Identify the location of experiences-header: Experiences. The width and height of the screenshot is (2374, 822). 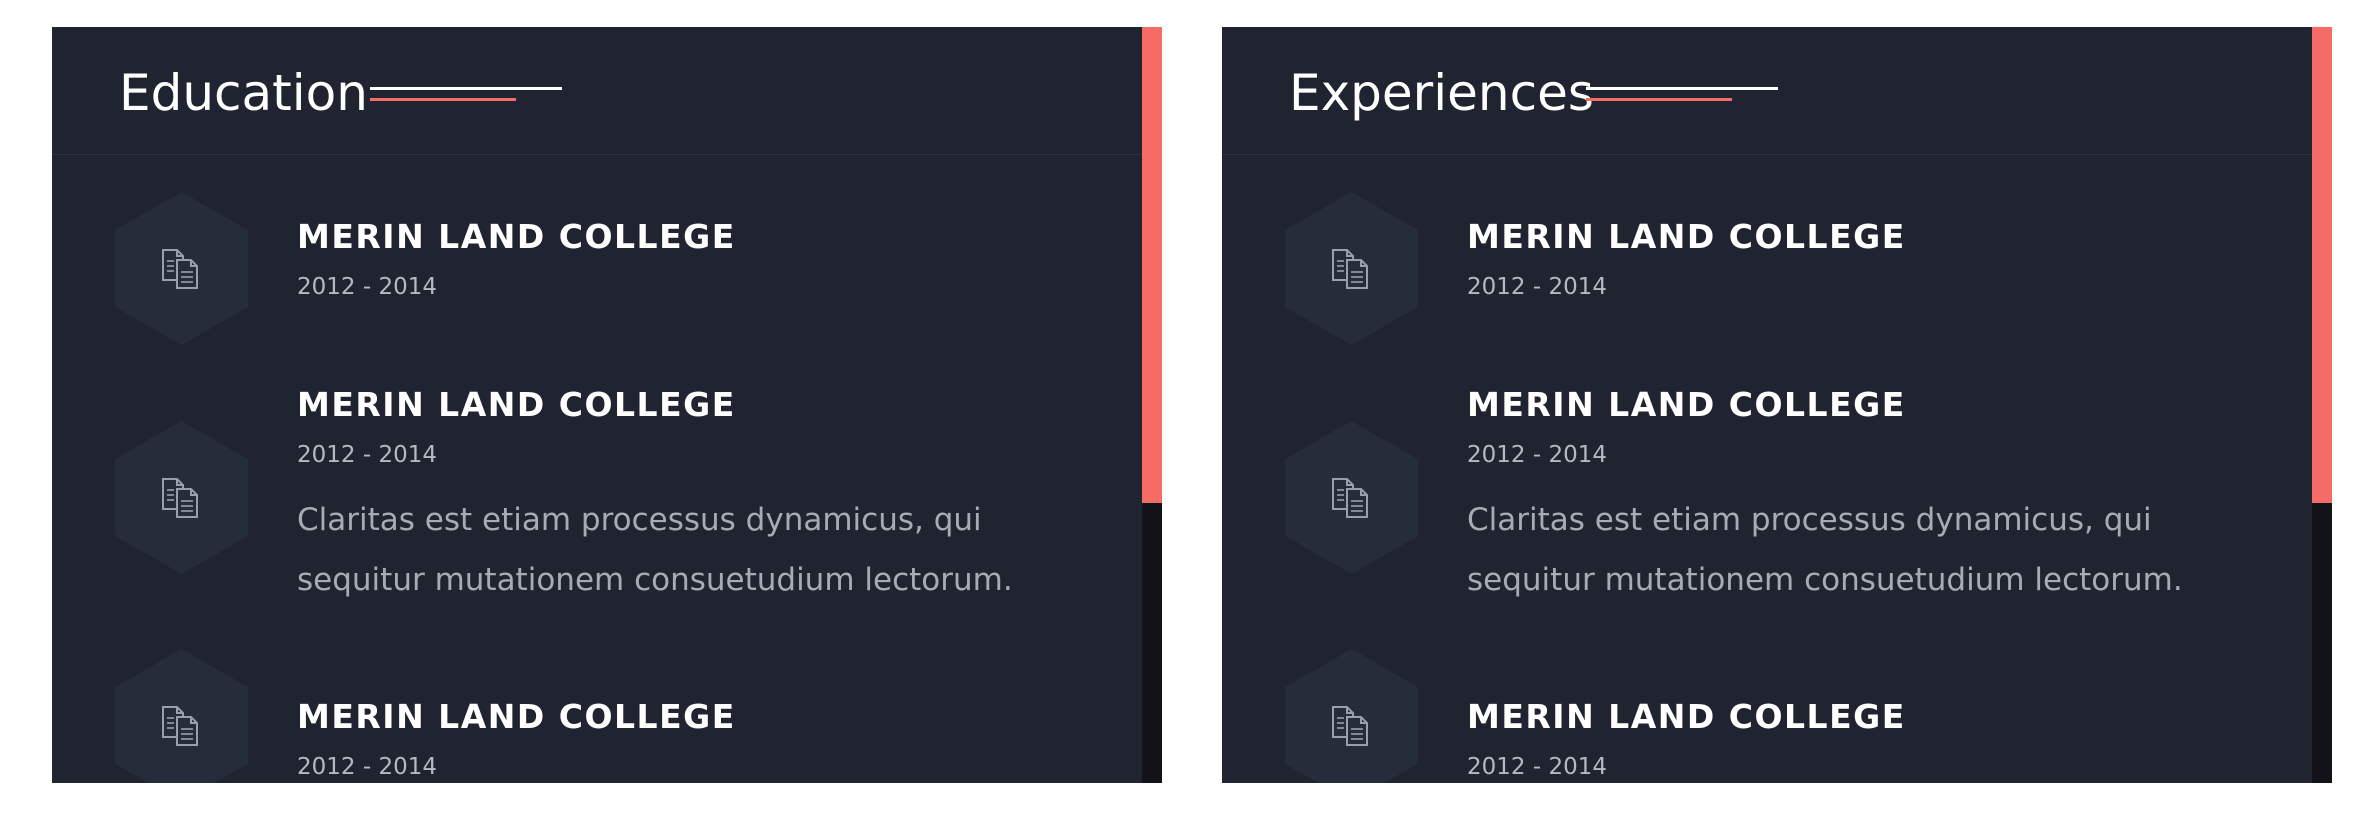
(1767, 91).